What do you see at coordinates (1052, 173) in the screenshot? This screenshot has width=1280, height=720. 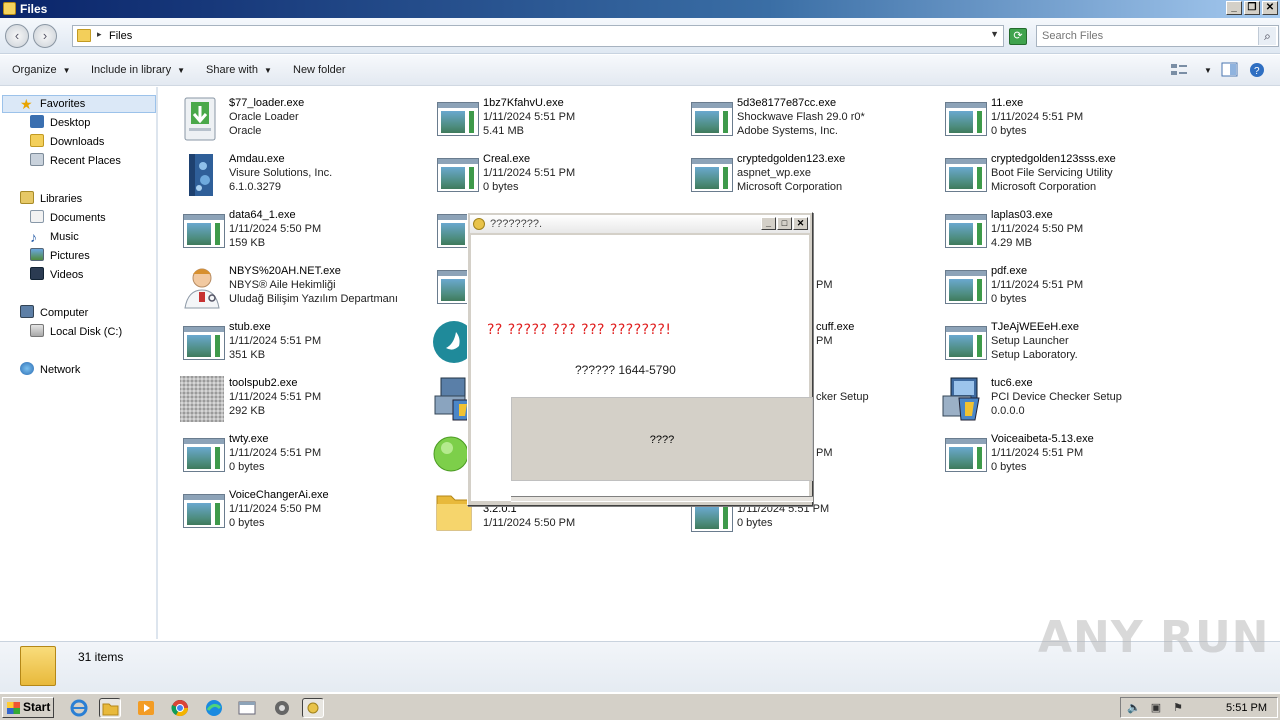 I see `file-detail: Boot File Servicing Utility` at bounding box center [1052, 173].